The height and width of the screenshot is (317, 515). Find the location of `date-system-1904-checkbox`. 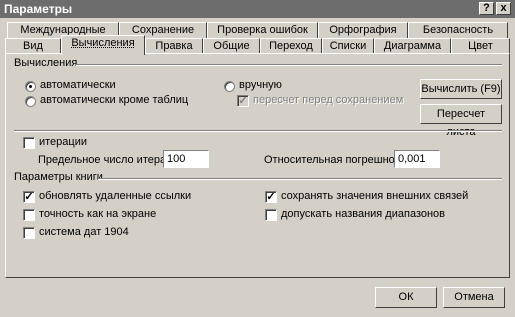

date-system-1904-checkbox is located at coordinates (29, 233).